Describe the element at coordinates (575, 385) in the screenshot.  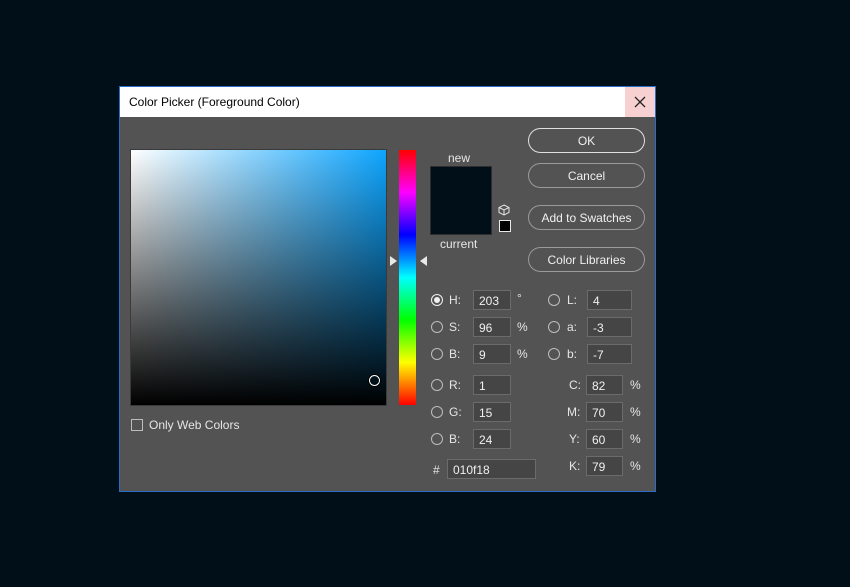
I see `cyan-label: C:` at that location.